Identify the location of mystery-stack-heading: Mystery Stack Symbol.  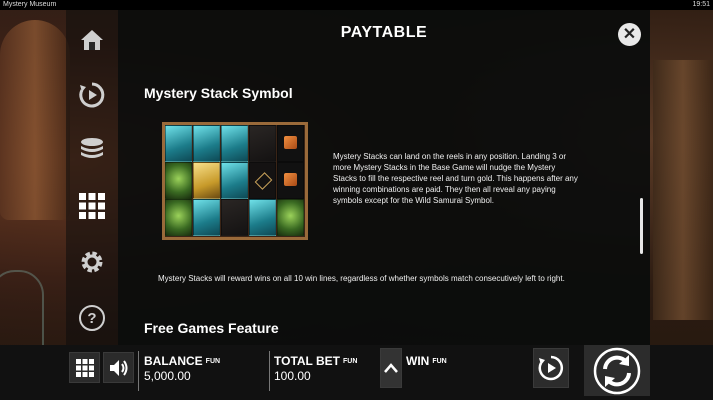
(218, 93).